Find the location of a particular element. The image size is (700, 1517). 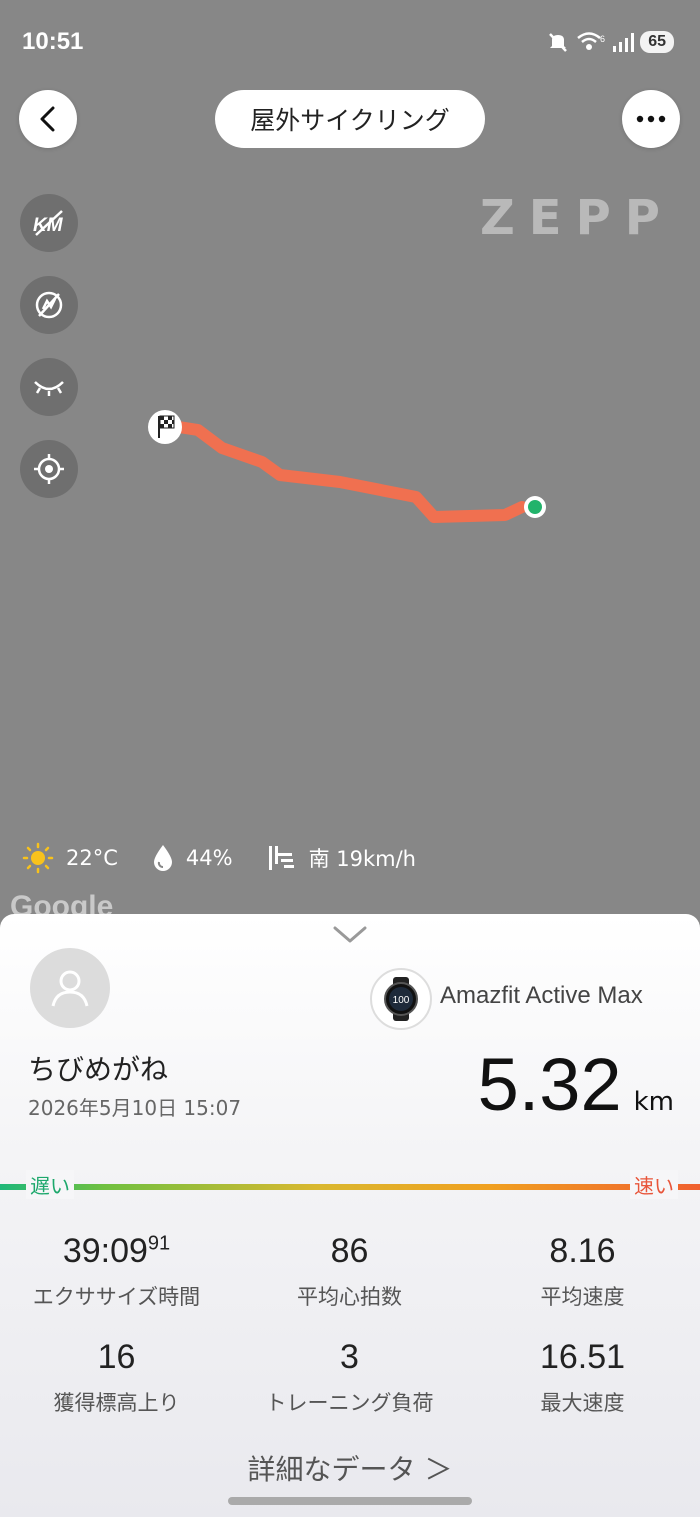

no-pace-icon is located at coordinates (49, 305).